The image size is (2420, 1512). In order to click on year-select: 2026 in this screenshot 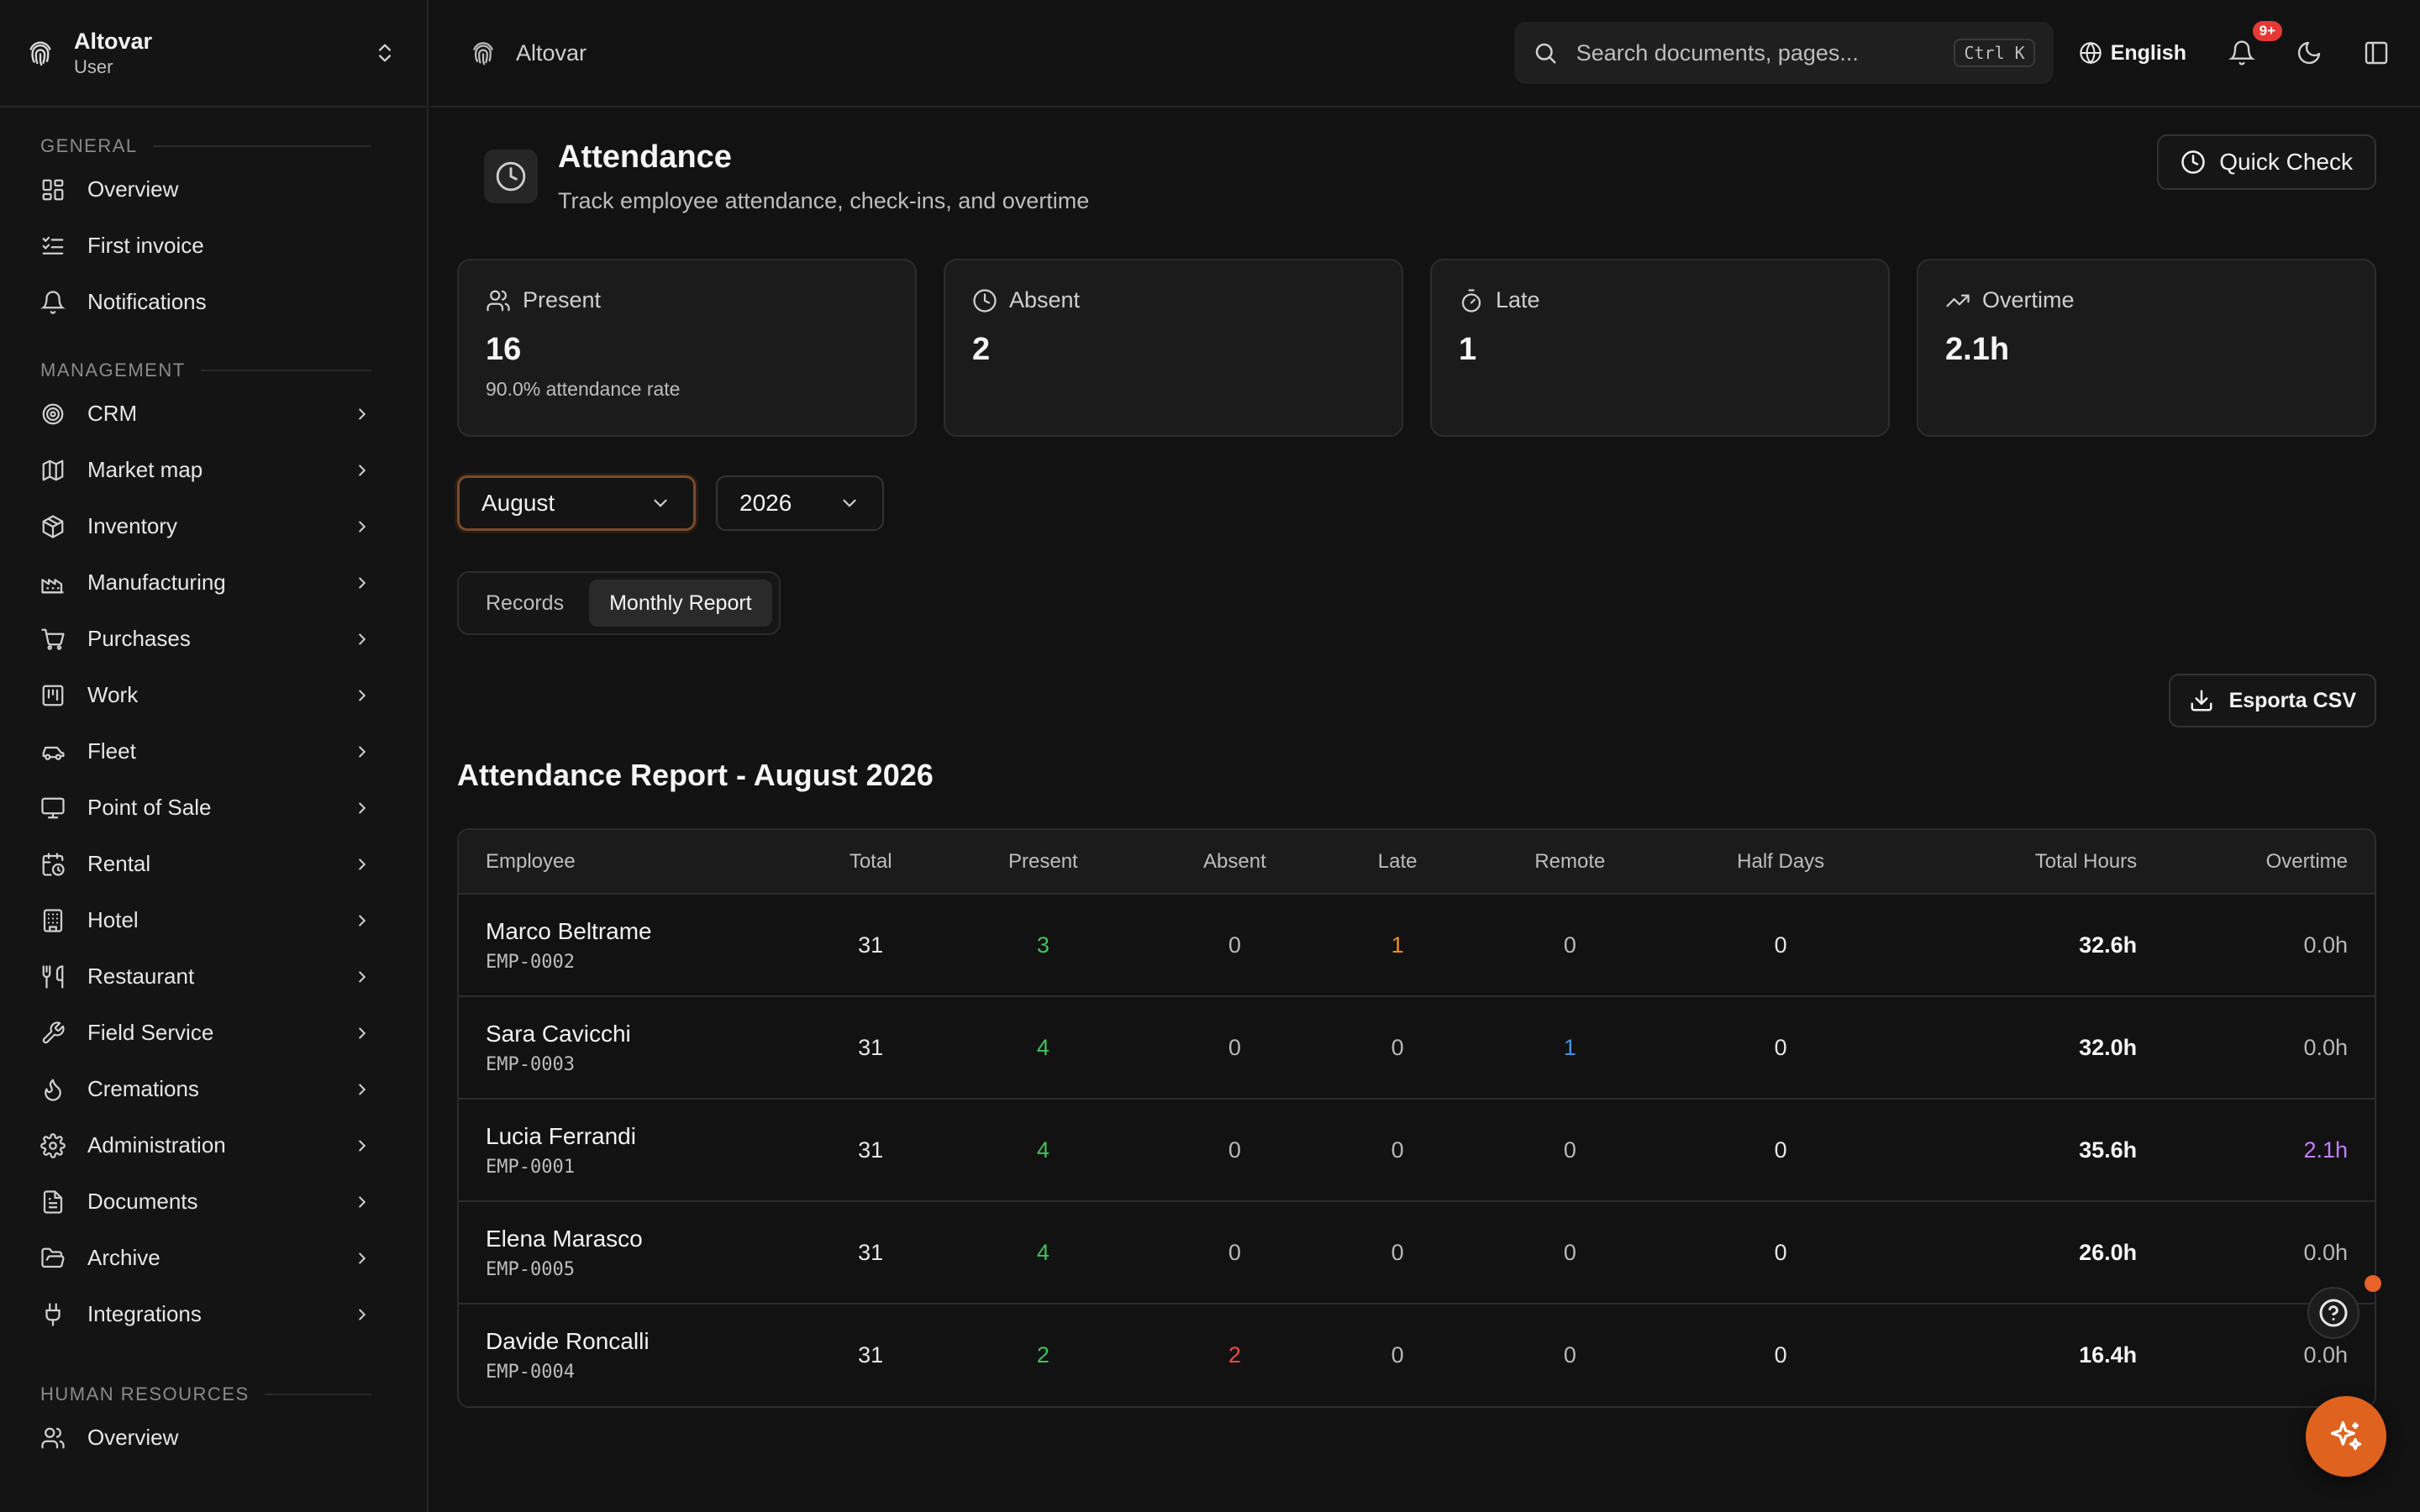, I will do `click(800, 503)`.